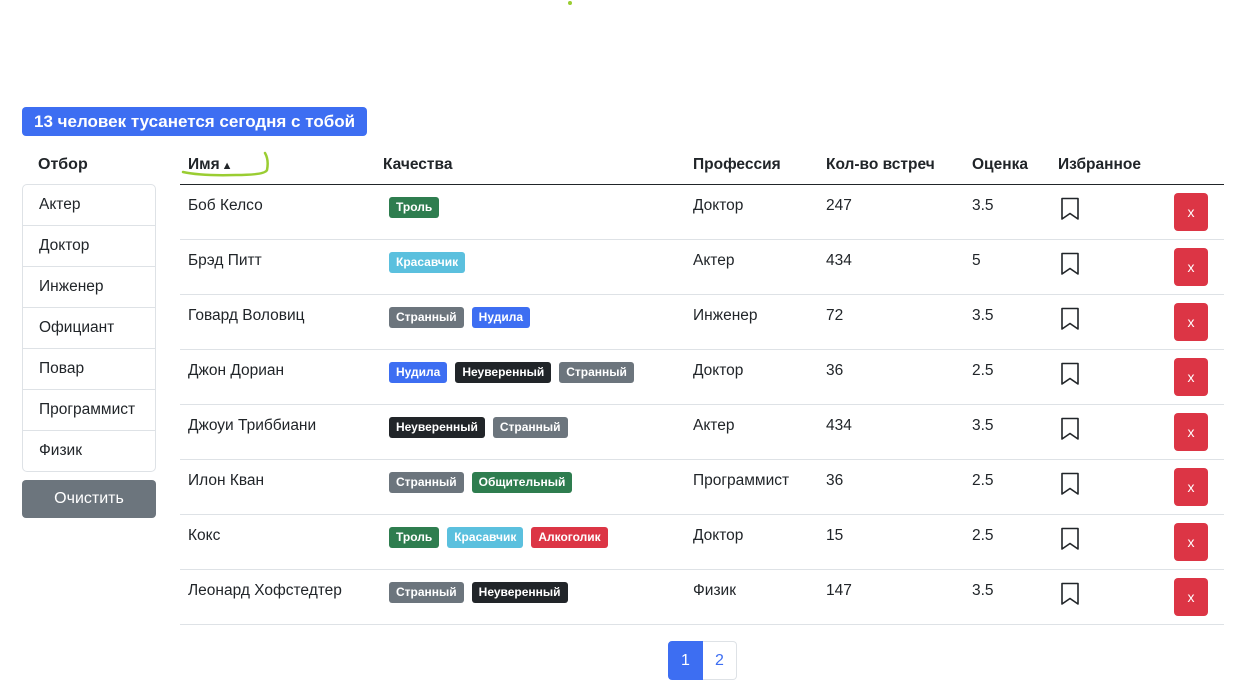  Describe the element at coordinates (252, 425) in the screenshot. I see `person-name: Джоуи Триббиани` at that location.